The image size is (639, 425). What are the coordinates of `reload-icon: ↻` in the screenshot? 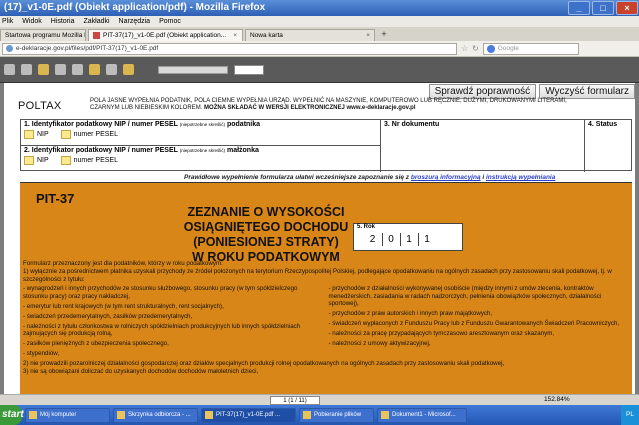 It's located at (475, 48).